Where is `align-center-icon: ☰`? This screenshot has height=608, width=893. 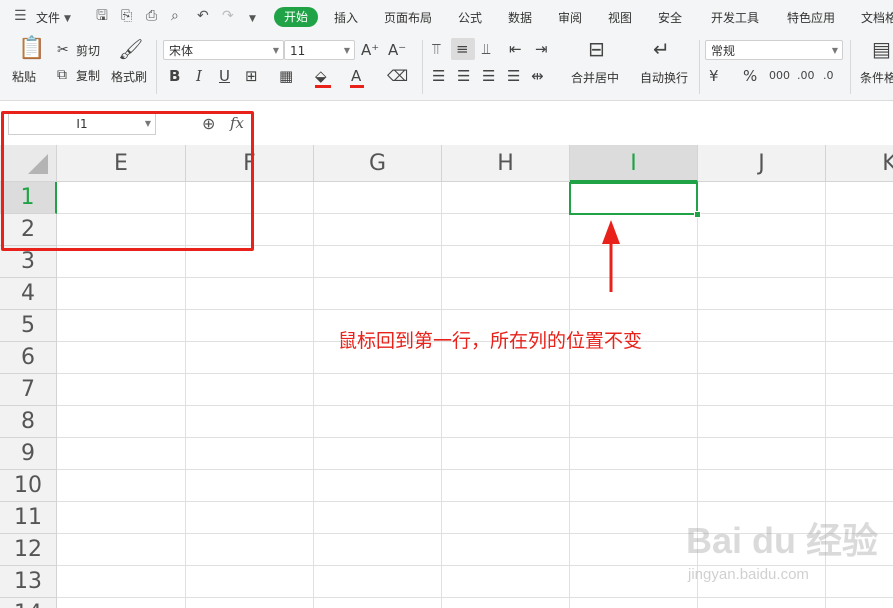
align-center-icon: ☰ is located at coordinates (463, 76).